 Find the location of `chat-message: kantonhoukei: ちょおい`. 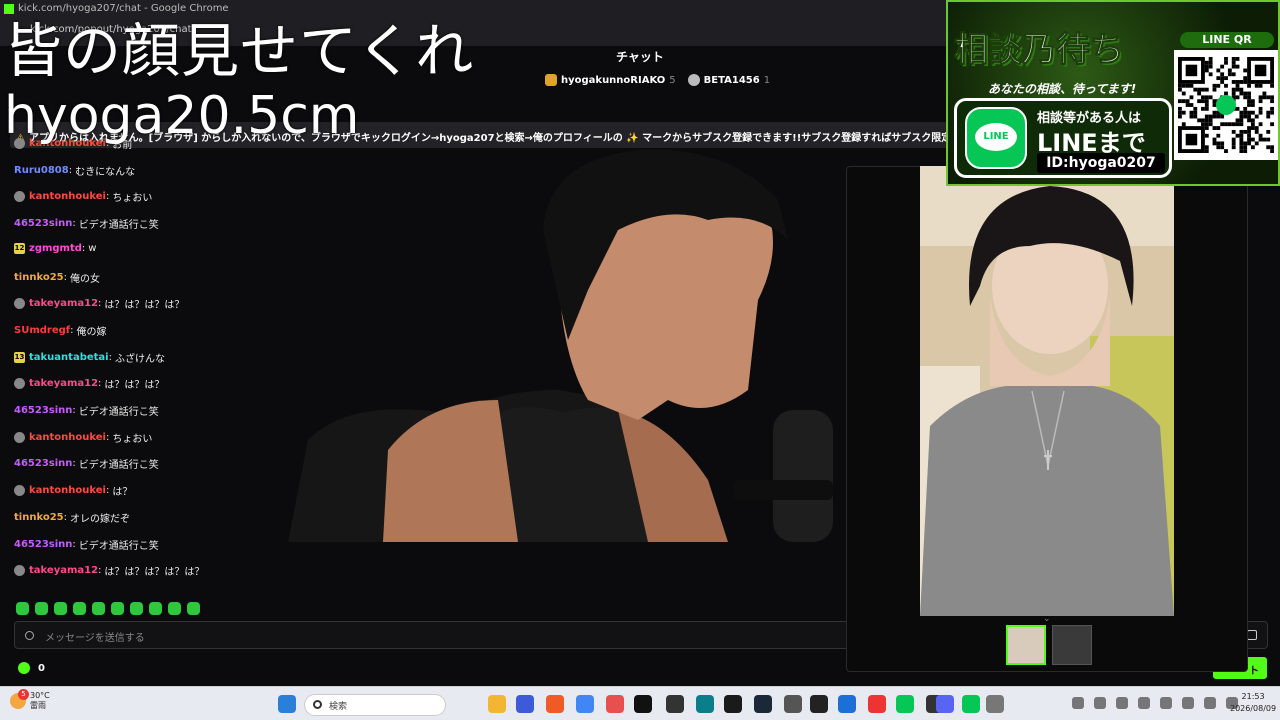

chat-message: kantonhoukei: ちょおい is located at coordinates (83, 196).